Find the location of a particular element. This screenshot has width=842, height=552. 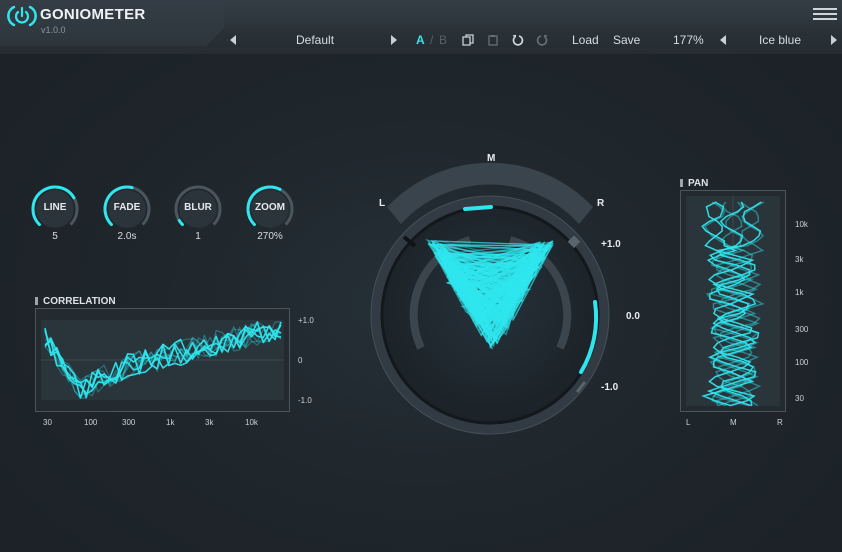

next-theme-arrow-icon is located at coordinates (834, 40).